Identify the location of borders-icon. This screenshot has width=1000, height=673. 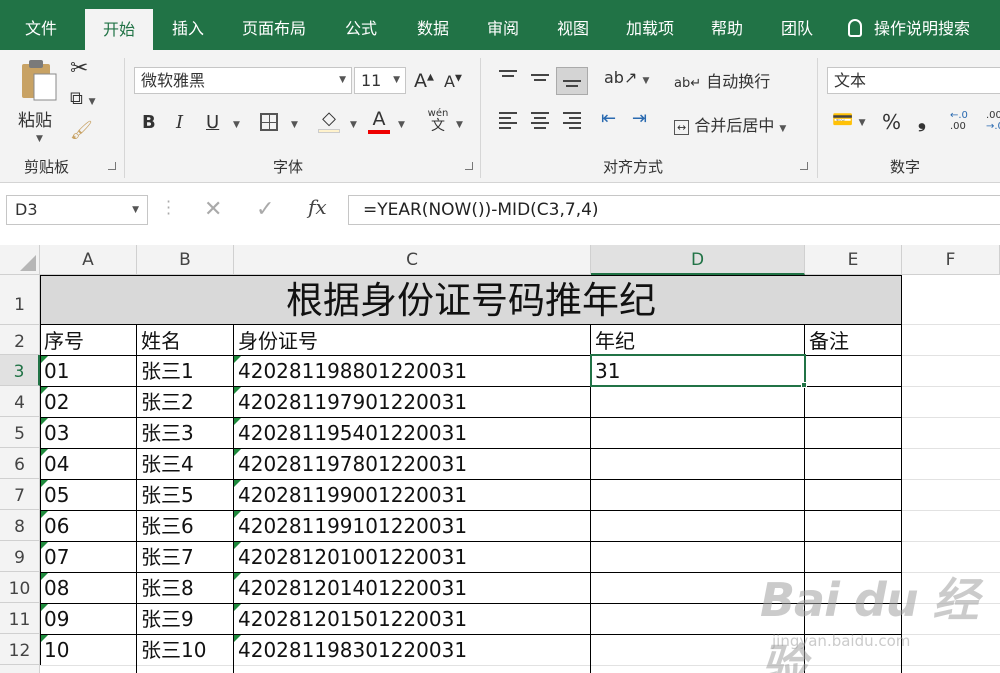
(269, 122).